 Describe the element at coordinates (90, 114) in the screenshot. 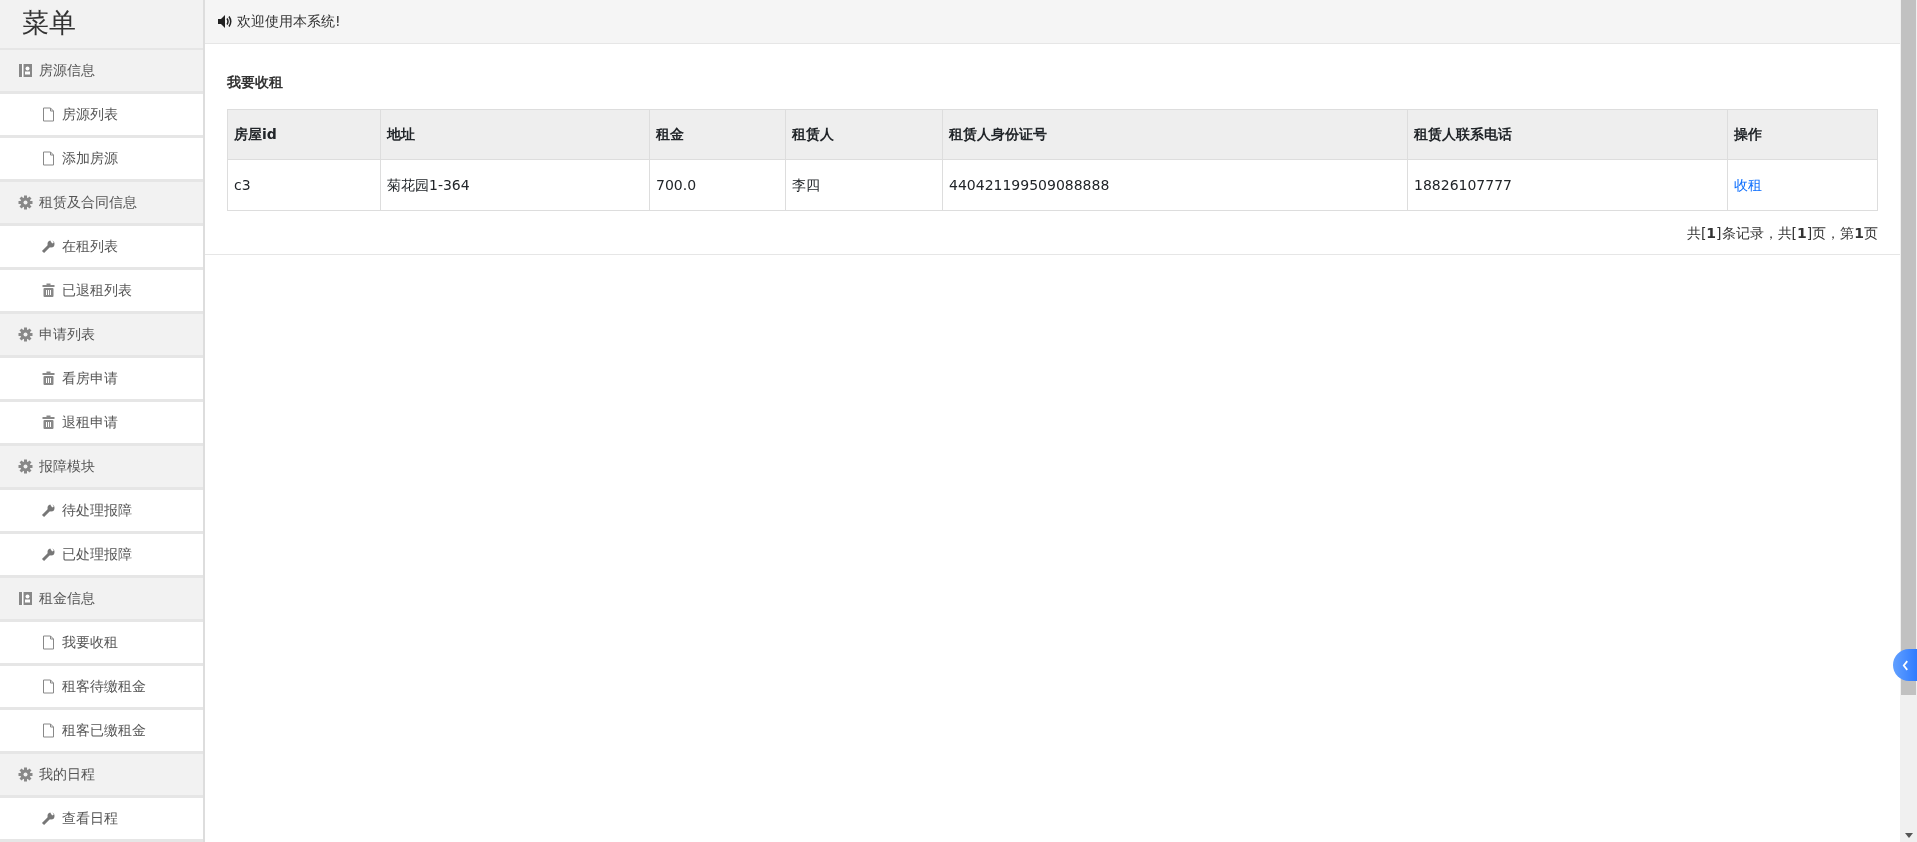

I see `menu-item-label: 房源列表` at that location.